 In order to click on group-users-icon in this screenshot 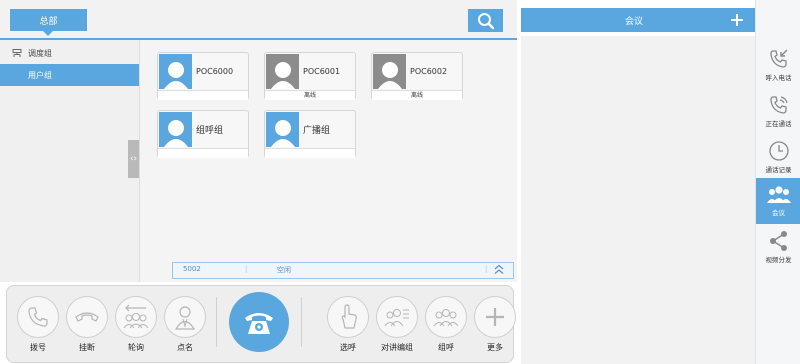, I will do `click(446, 318)`.